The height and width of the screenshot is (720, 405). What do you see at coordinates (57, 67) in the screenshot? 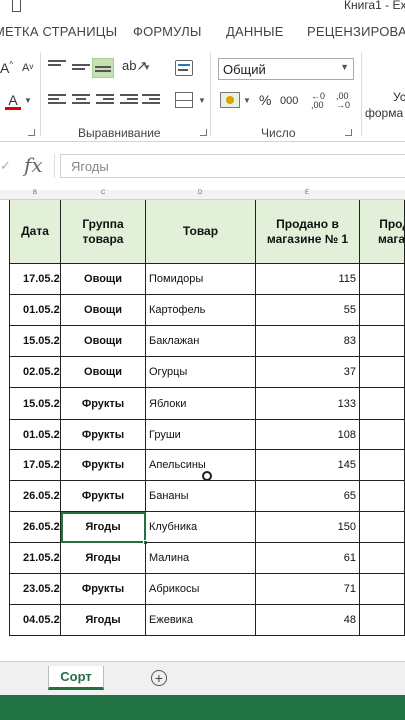
I see `align-top-icon` at bounding box center [57, 67].